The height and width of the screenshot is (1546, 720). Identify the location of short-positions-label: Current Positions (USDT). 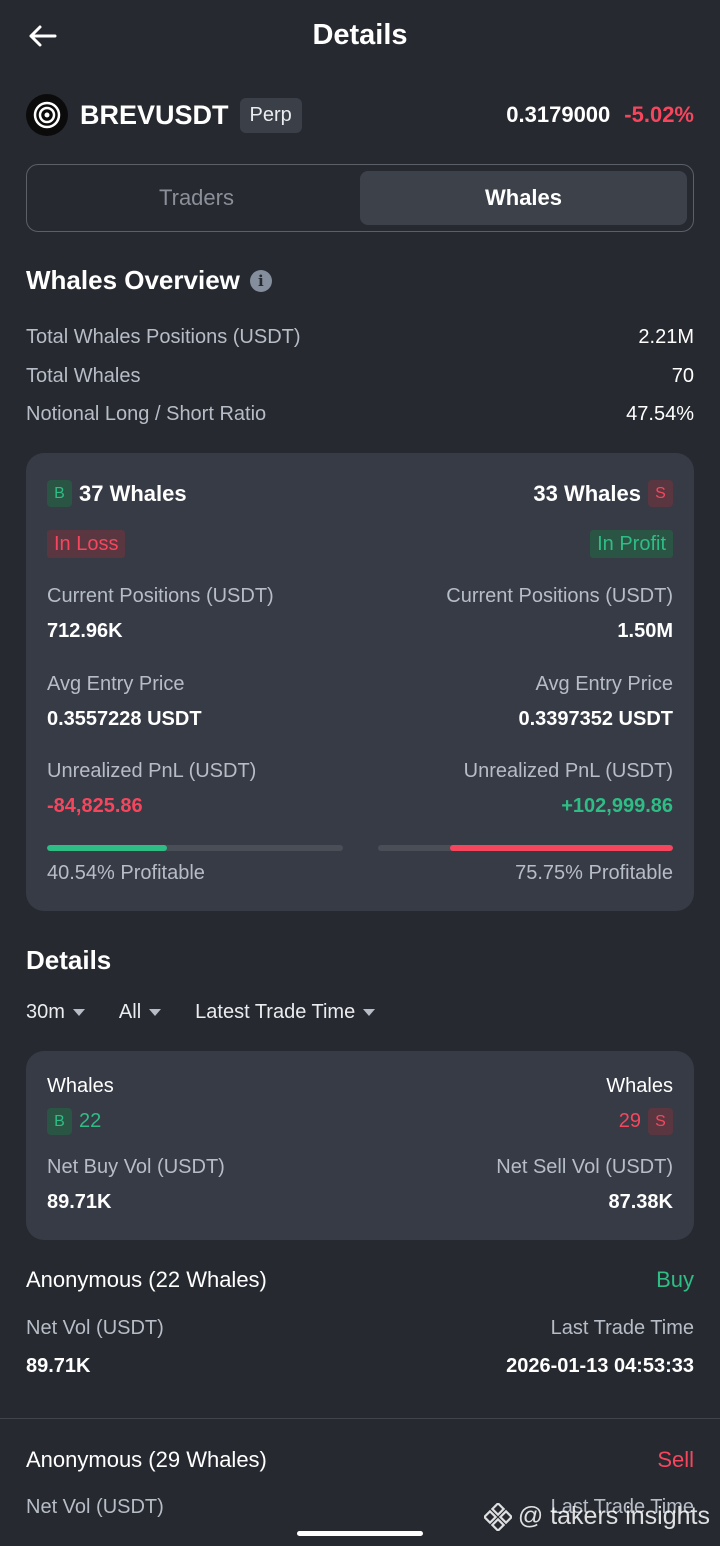
(559, 596).